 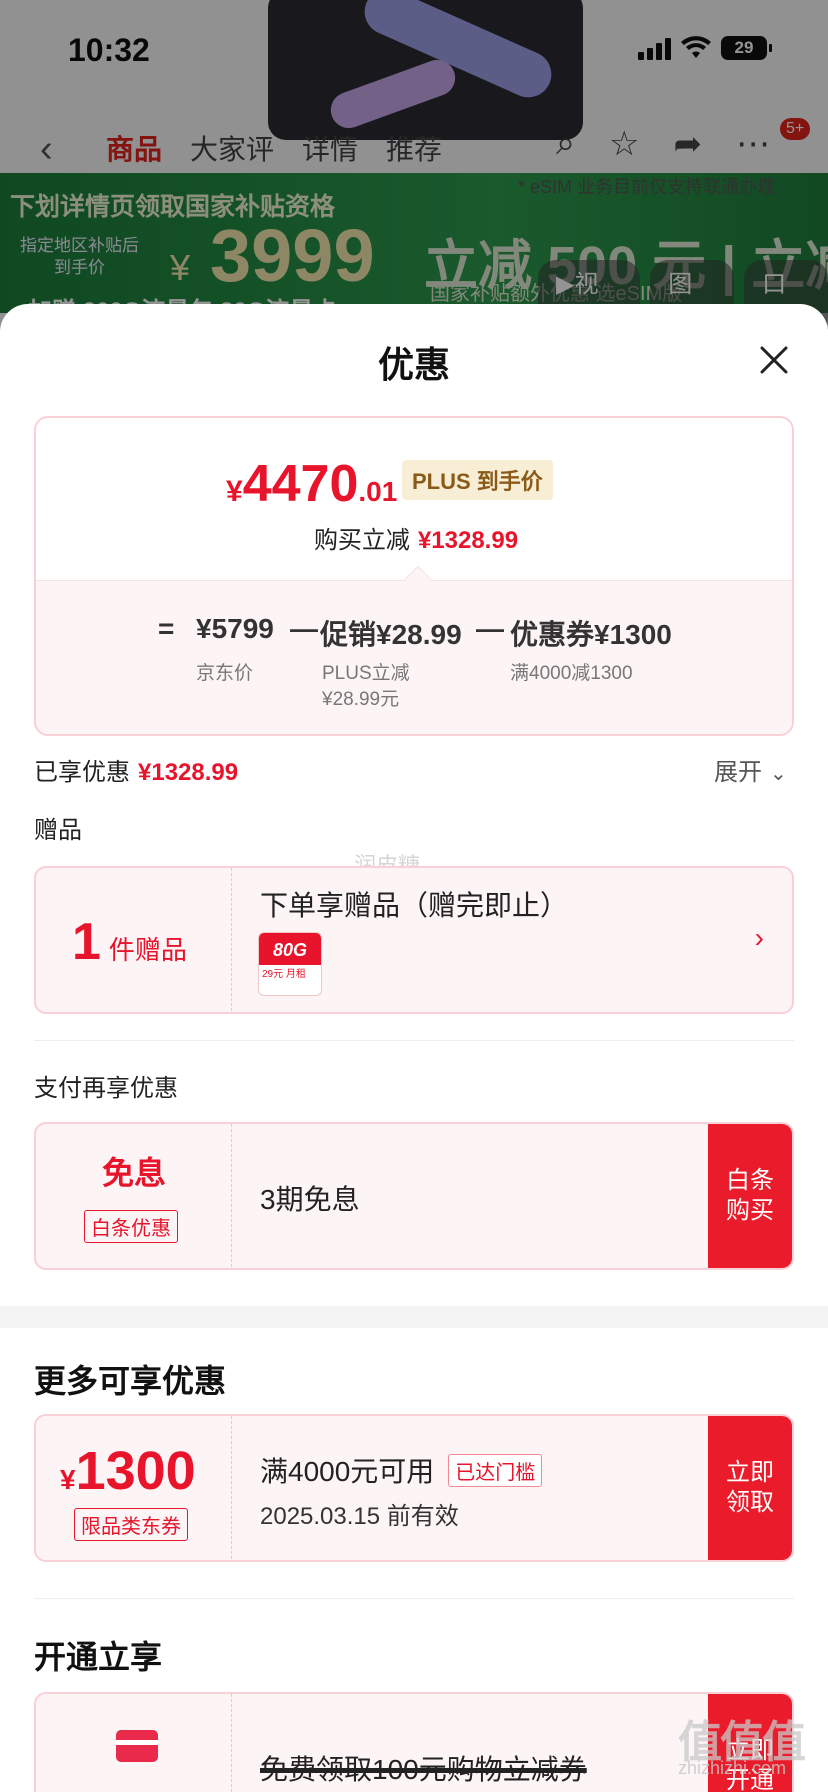 I want to click on promo-note: PLUS立减 ¥28.99元, so click(x=366, y=686).